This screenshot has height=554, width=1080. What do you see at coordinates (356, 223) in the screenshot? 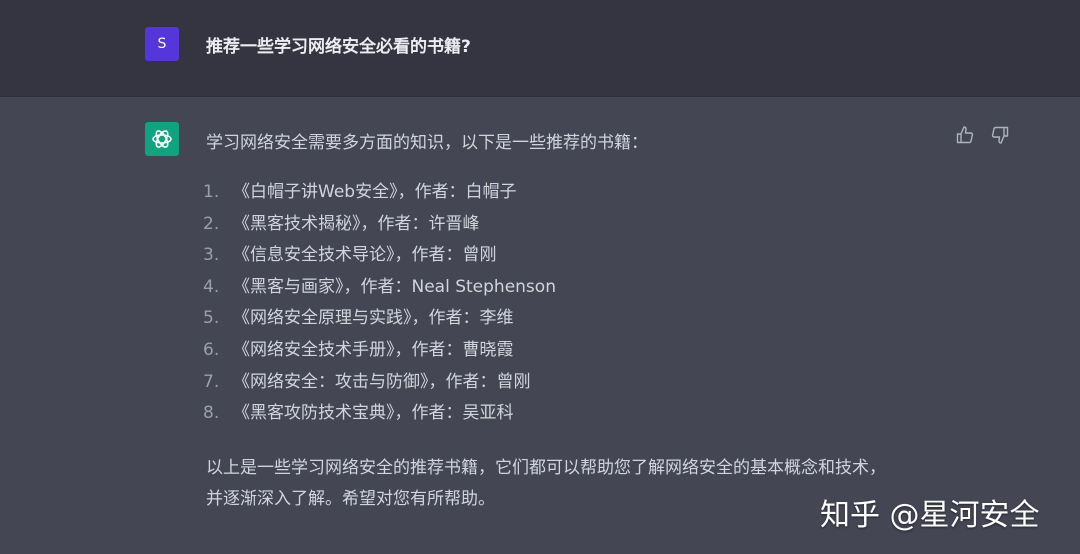
I see `list-item-text: 《黑客技术揭秘》，作者：许晋峰` at bounding box center [356, 223].